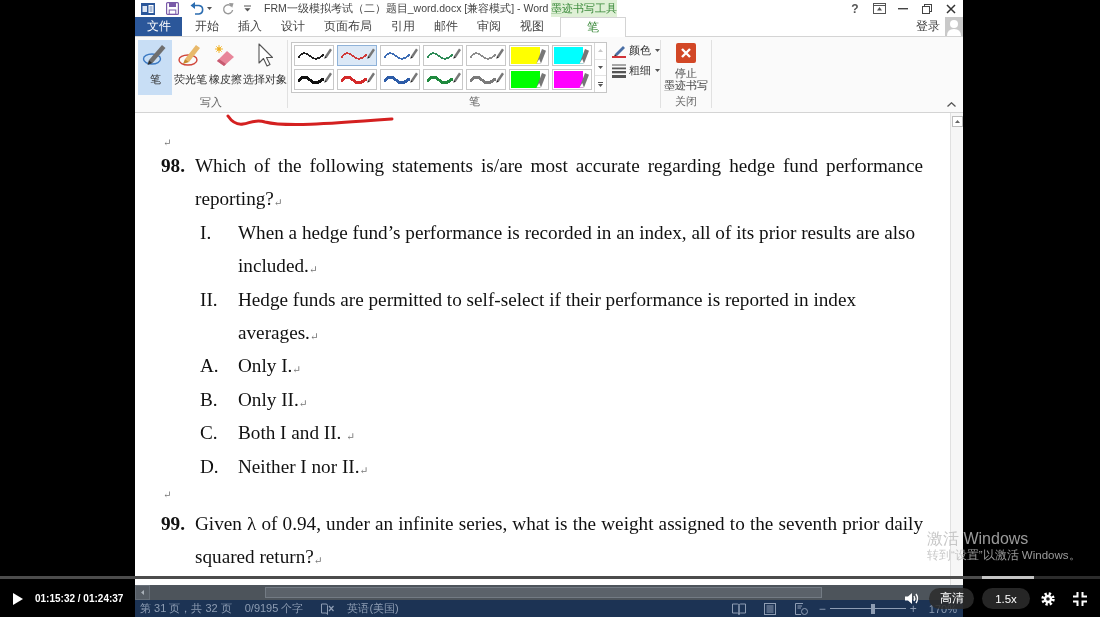 The image size is (1100, 617). I want to click on group-label: 笔, so click(474, 101).